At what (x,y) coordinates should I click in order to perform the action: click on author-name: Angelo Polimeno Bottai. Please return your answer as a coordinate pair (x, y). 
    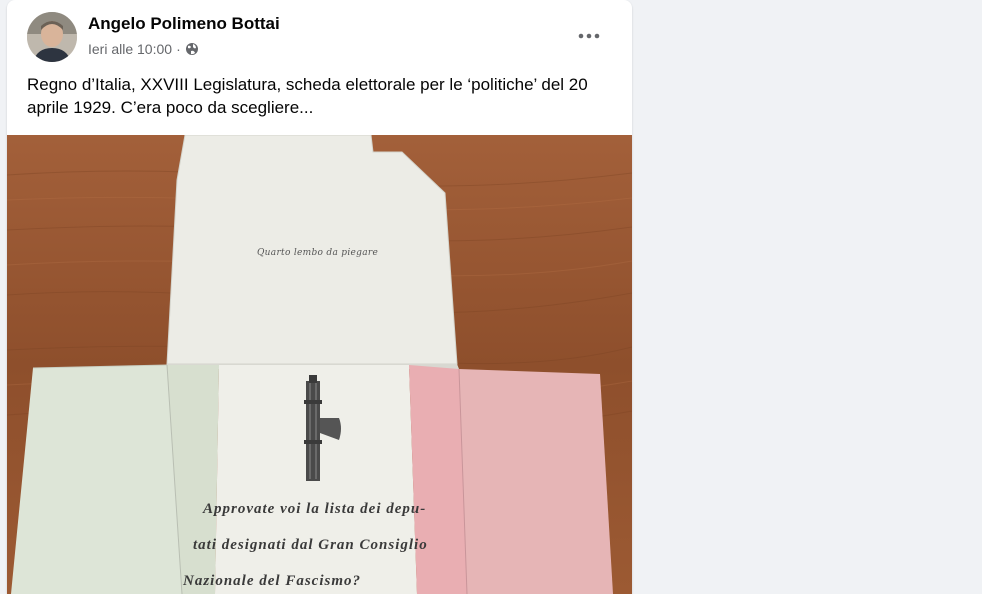
    Looking at the image, I should click on (184, 24).